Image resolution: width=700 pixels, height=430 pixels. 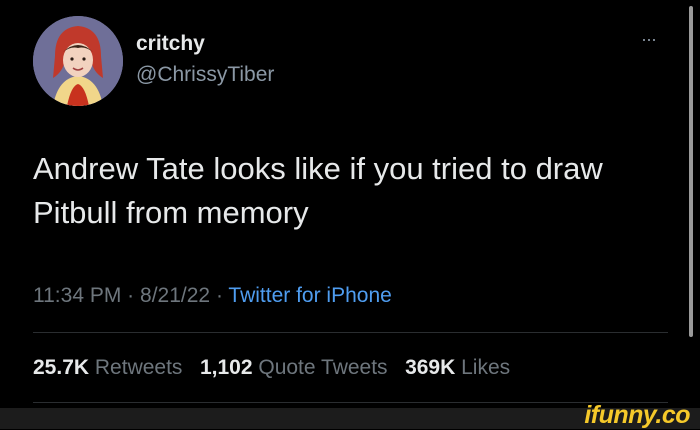 I want to click on retweets-stat: 25.7K Retweets, so click(x=107, y=367).